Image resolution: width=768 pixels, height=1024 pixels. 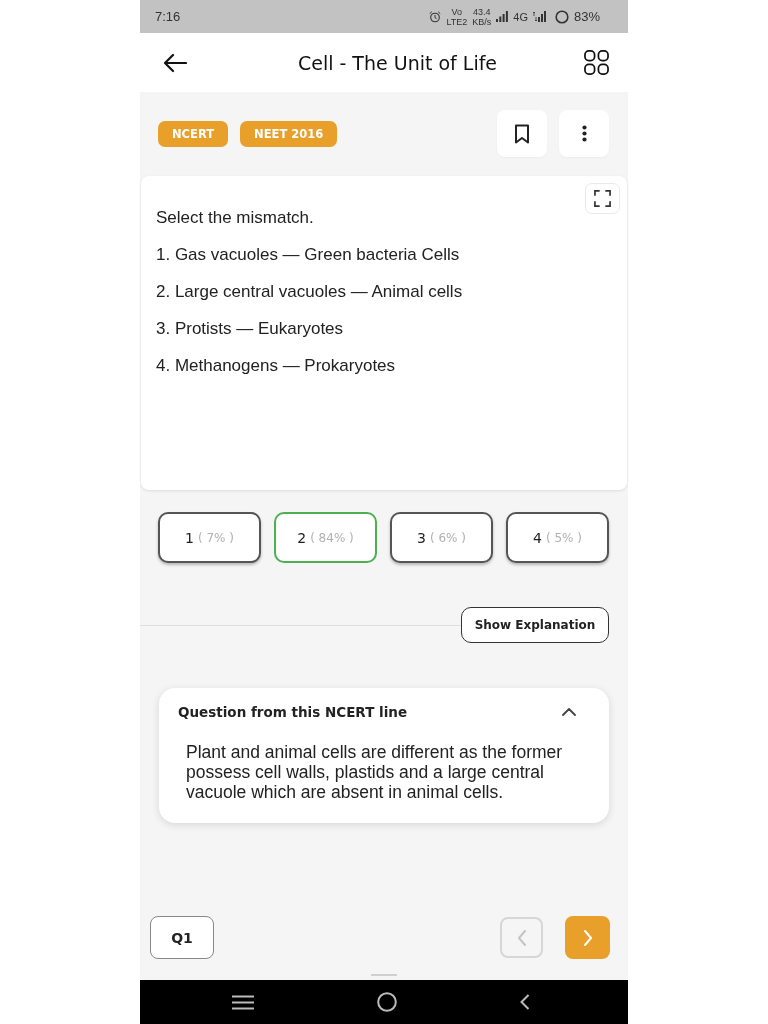 I want to click on home-indicator, so click(x=384, y=975).